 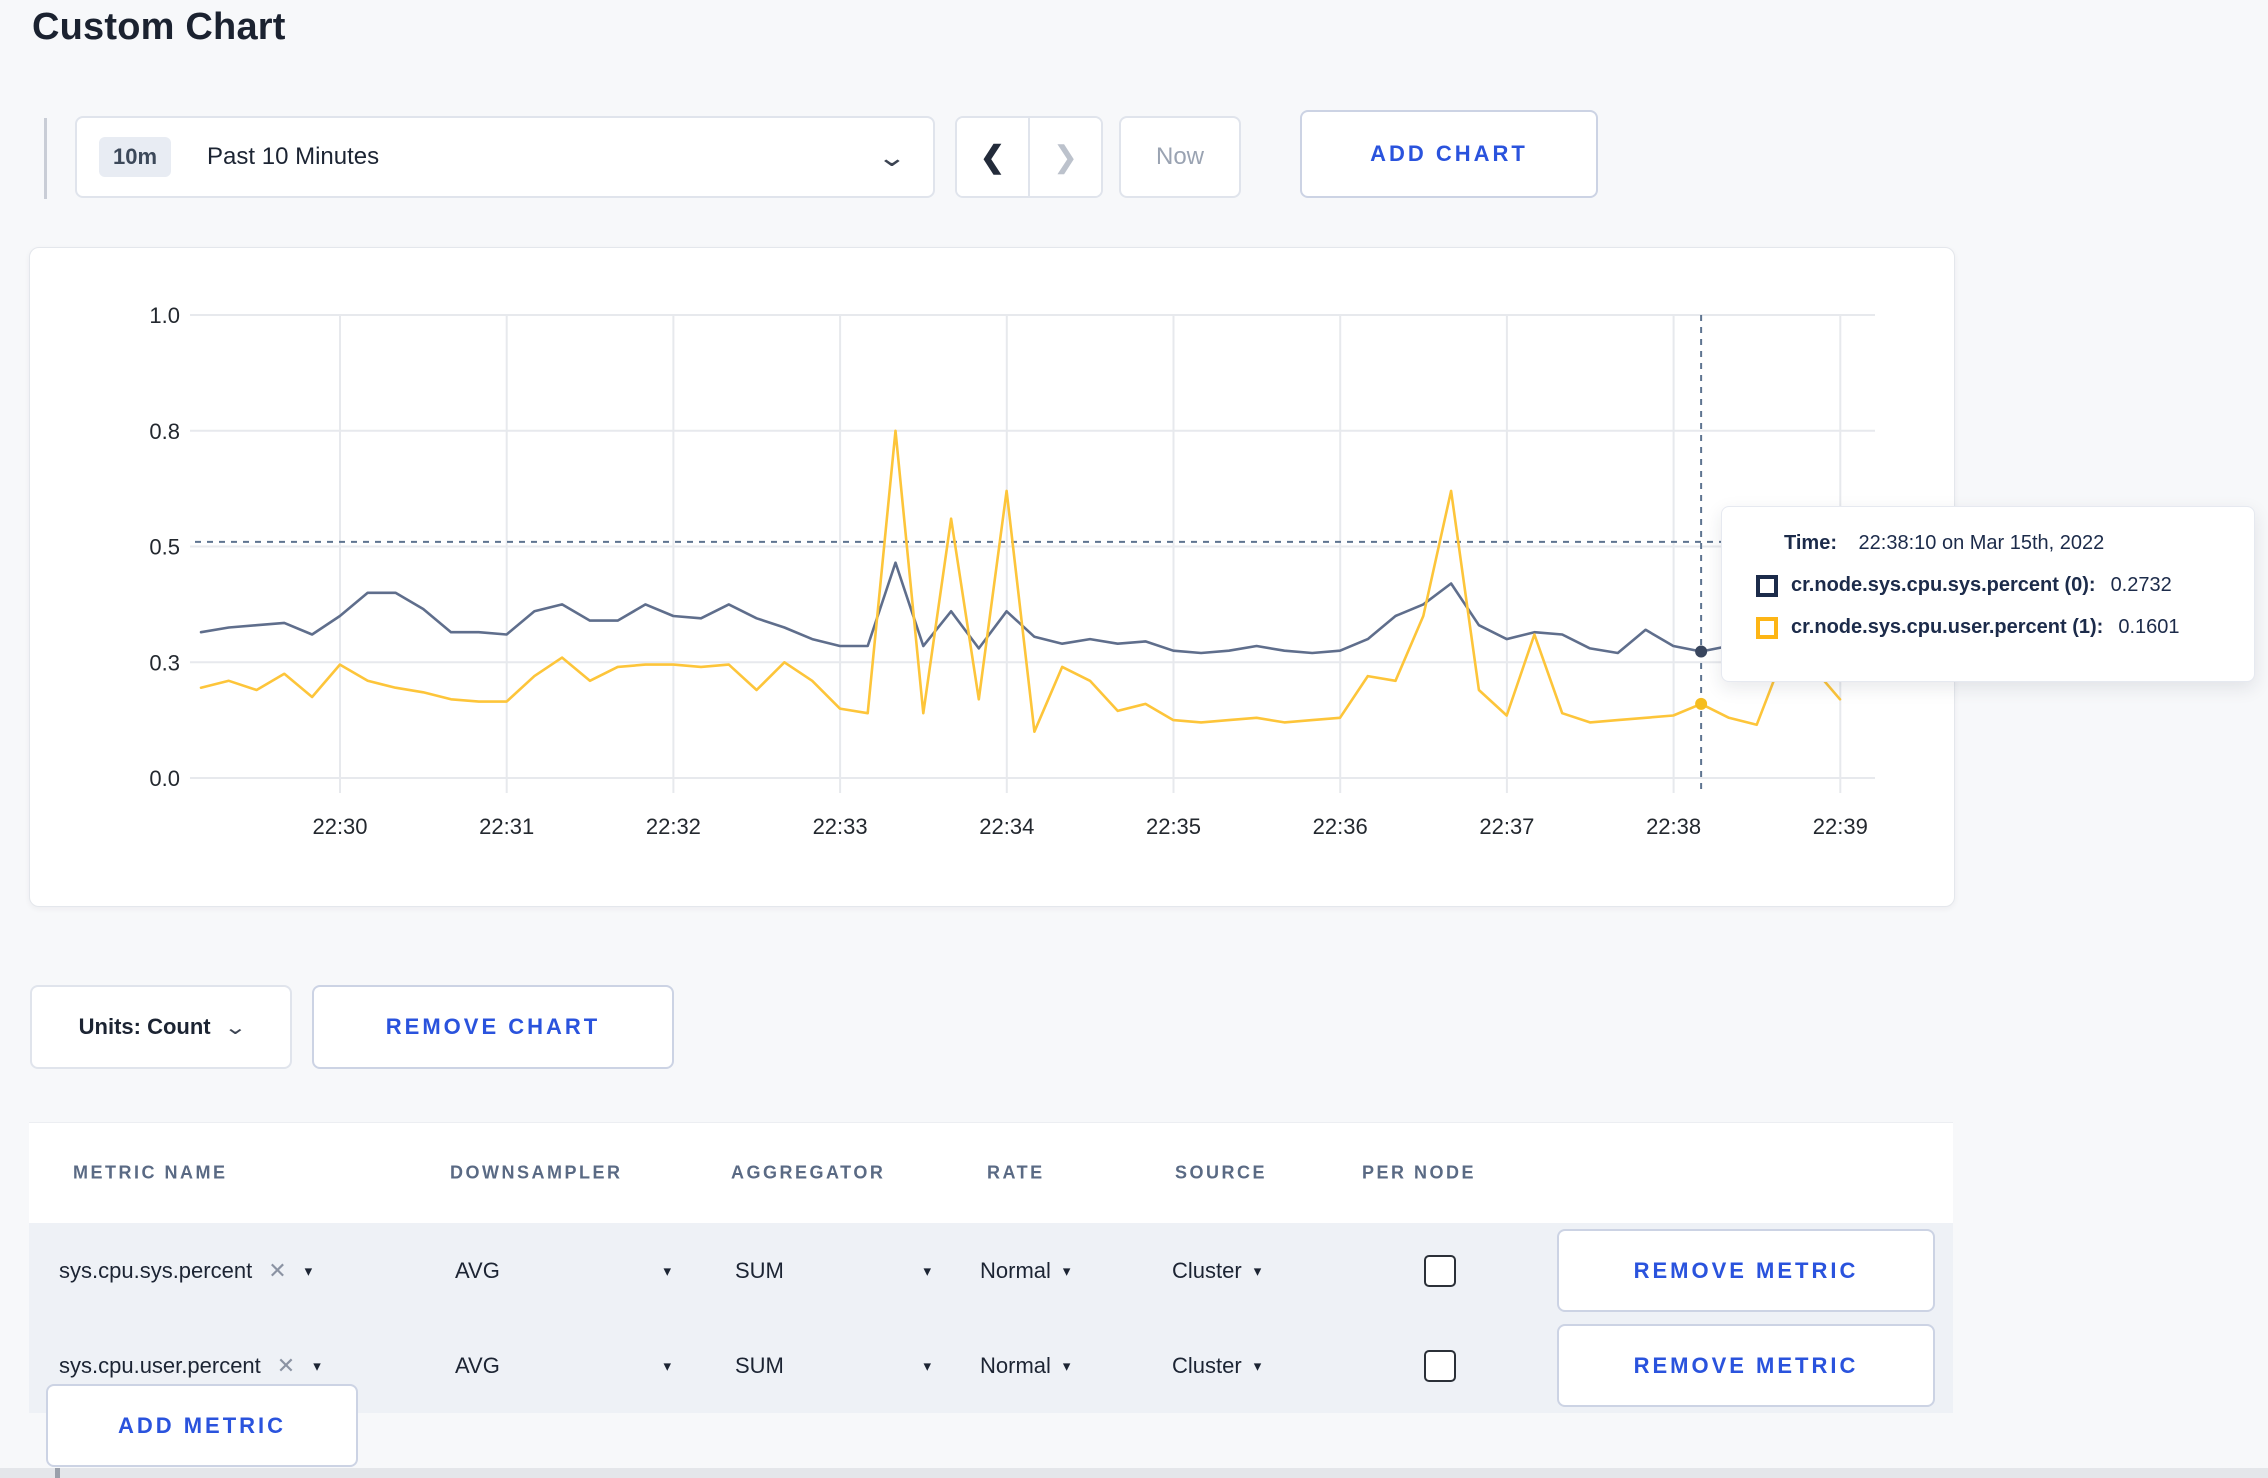 I want to click on x-tick-label: 22:37, so click(x=1506, y=826).